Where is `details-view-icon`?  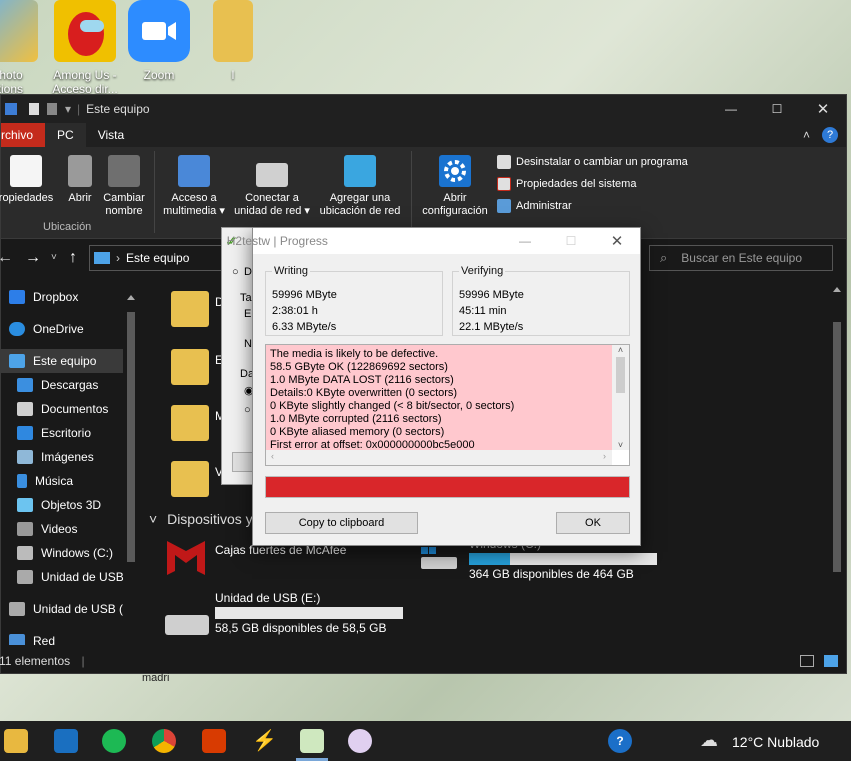
details-view-icon is located at coordinates (807, 661).